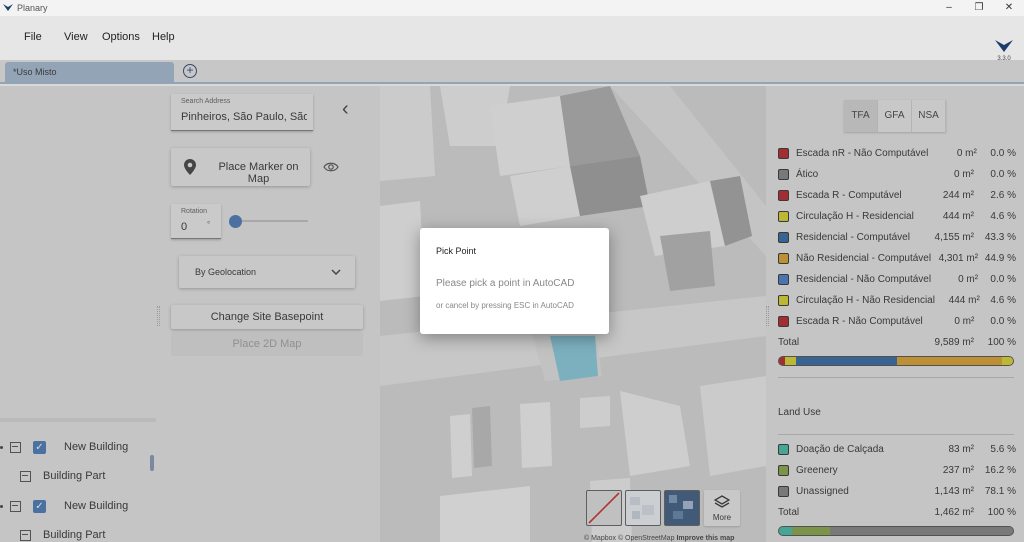  What do you see at coordinates (163, 37) in the screenshot?
I see `menu-help: Help` at bounding box center [163, 37].